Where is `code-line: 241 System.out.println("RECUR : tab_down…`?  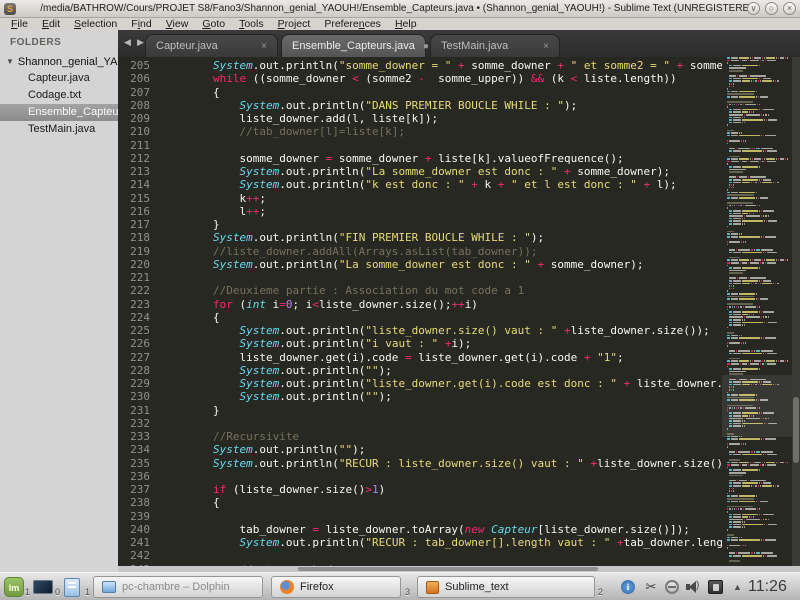 code-line: 241 System.out.println("RECUR : tab_down… is located at coordinates (420, 542).